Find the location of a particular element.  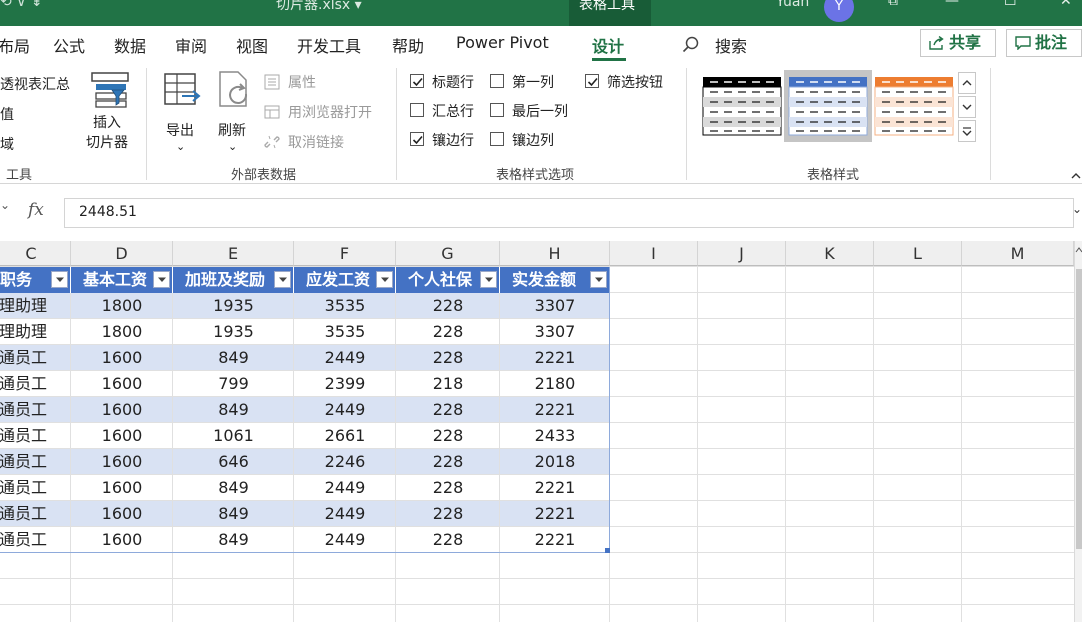

collapse-ribbon-icon is located at coordinates (1076, 176).